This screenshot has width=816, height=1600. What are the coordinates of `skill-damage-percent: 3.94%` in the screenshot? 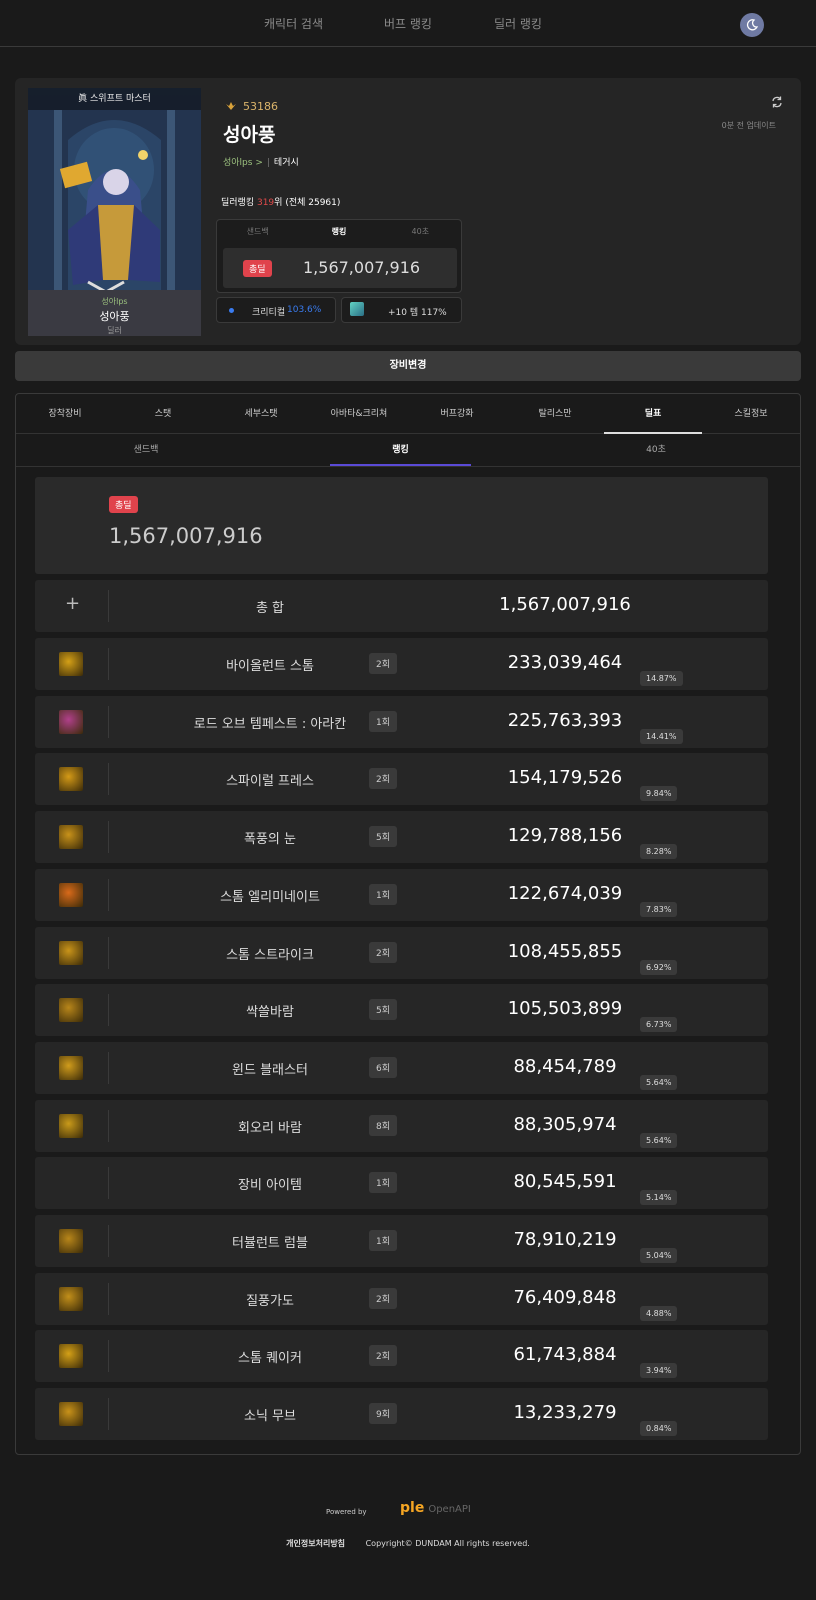 It's located at (659, 1371).